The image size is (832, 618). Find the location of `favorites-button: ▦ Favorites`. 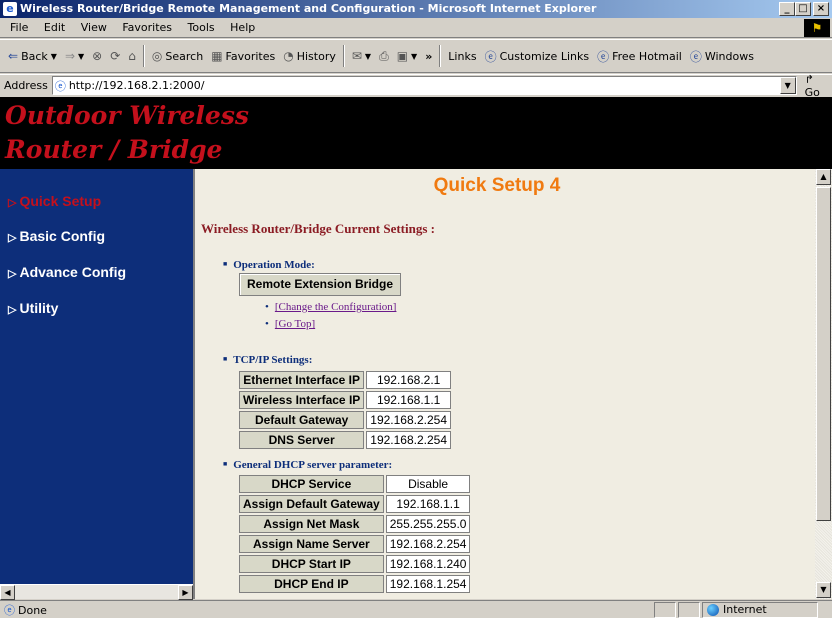

favorites-button: ▦ Favorites is located at coordinates (243, 56).